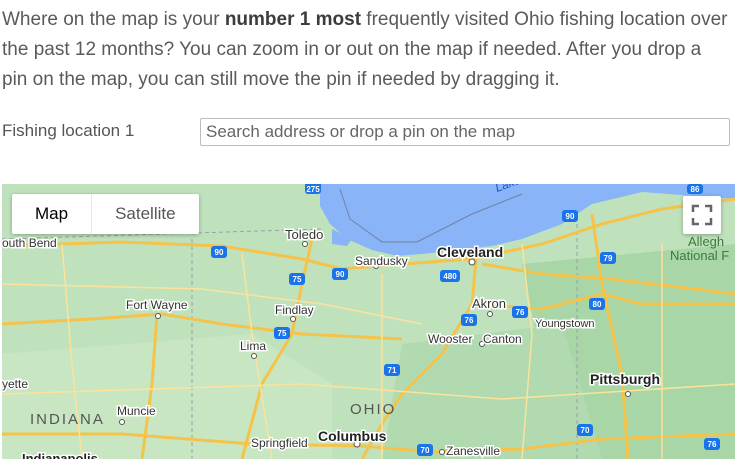  I want to click on label-national-forest: National F, so click(699, 255).